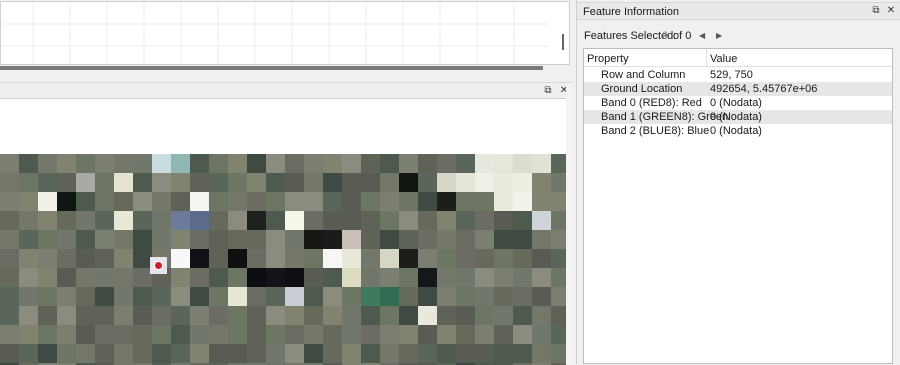  Describe the element at coordinates (764, 89) in the screenshot. I see `value-cell: 492654, 5.45767e+06` at that location.